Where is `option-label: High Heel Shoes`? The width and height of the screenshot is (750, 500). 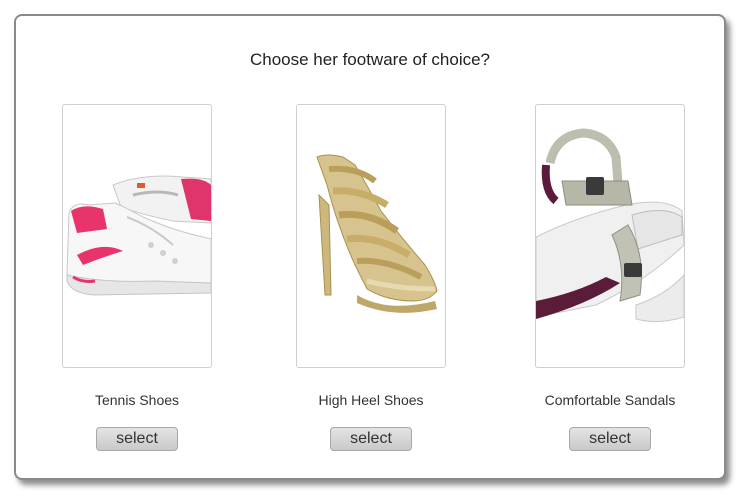 option-label: High Heel Shoes is located at coordinates (371, 400).